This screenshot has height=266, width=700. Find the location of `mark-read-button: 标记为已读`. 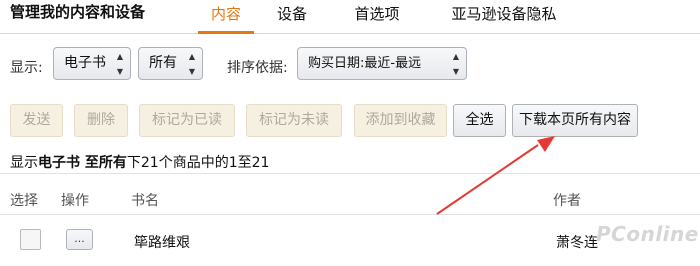

mark-read-button: 标记为已读 is located at coordinates (187, 120).